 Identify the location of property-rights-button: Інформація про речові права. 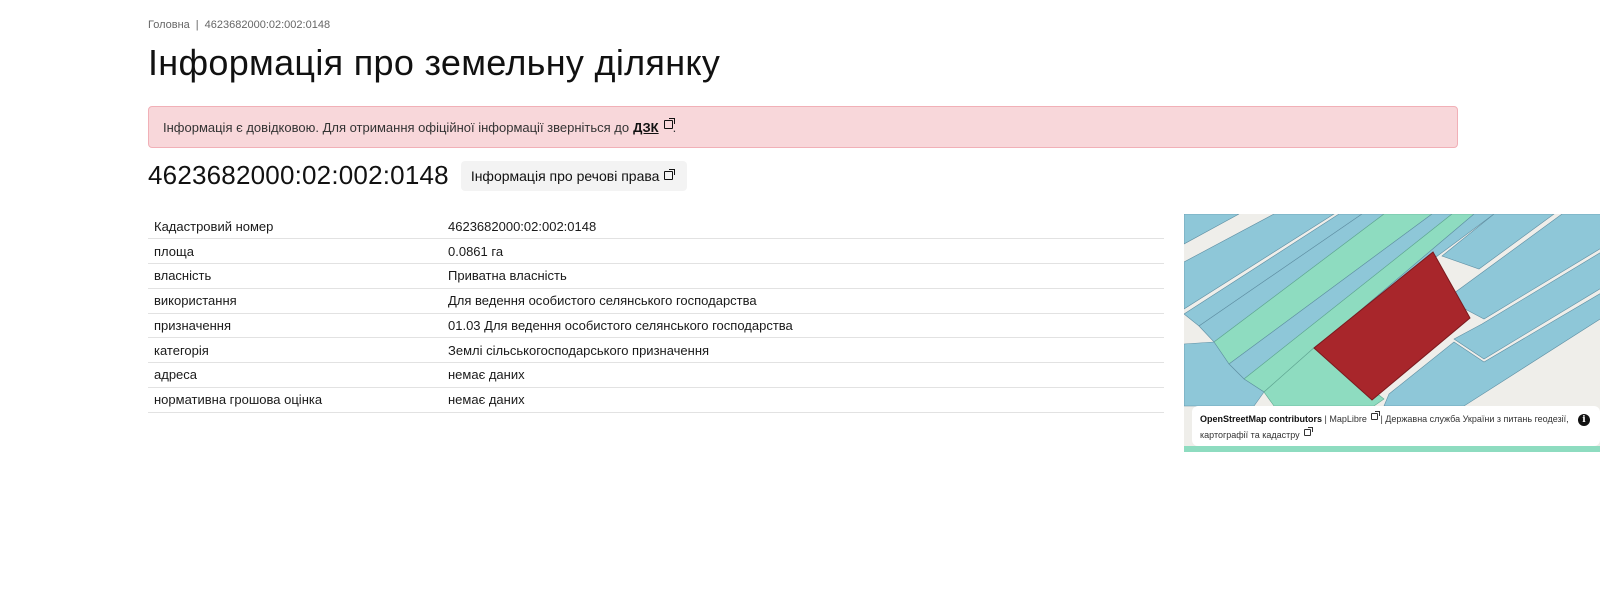
(574, 175).